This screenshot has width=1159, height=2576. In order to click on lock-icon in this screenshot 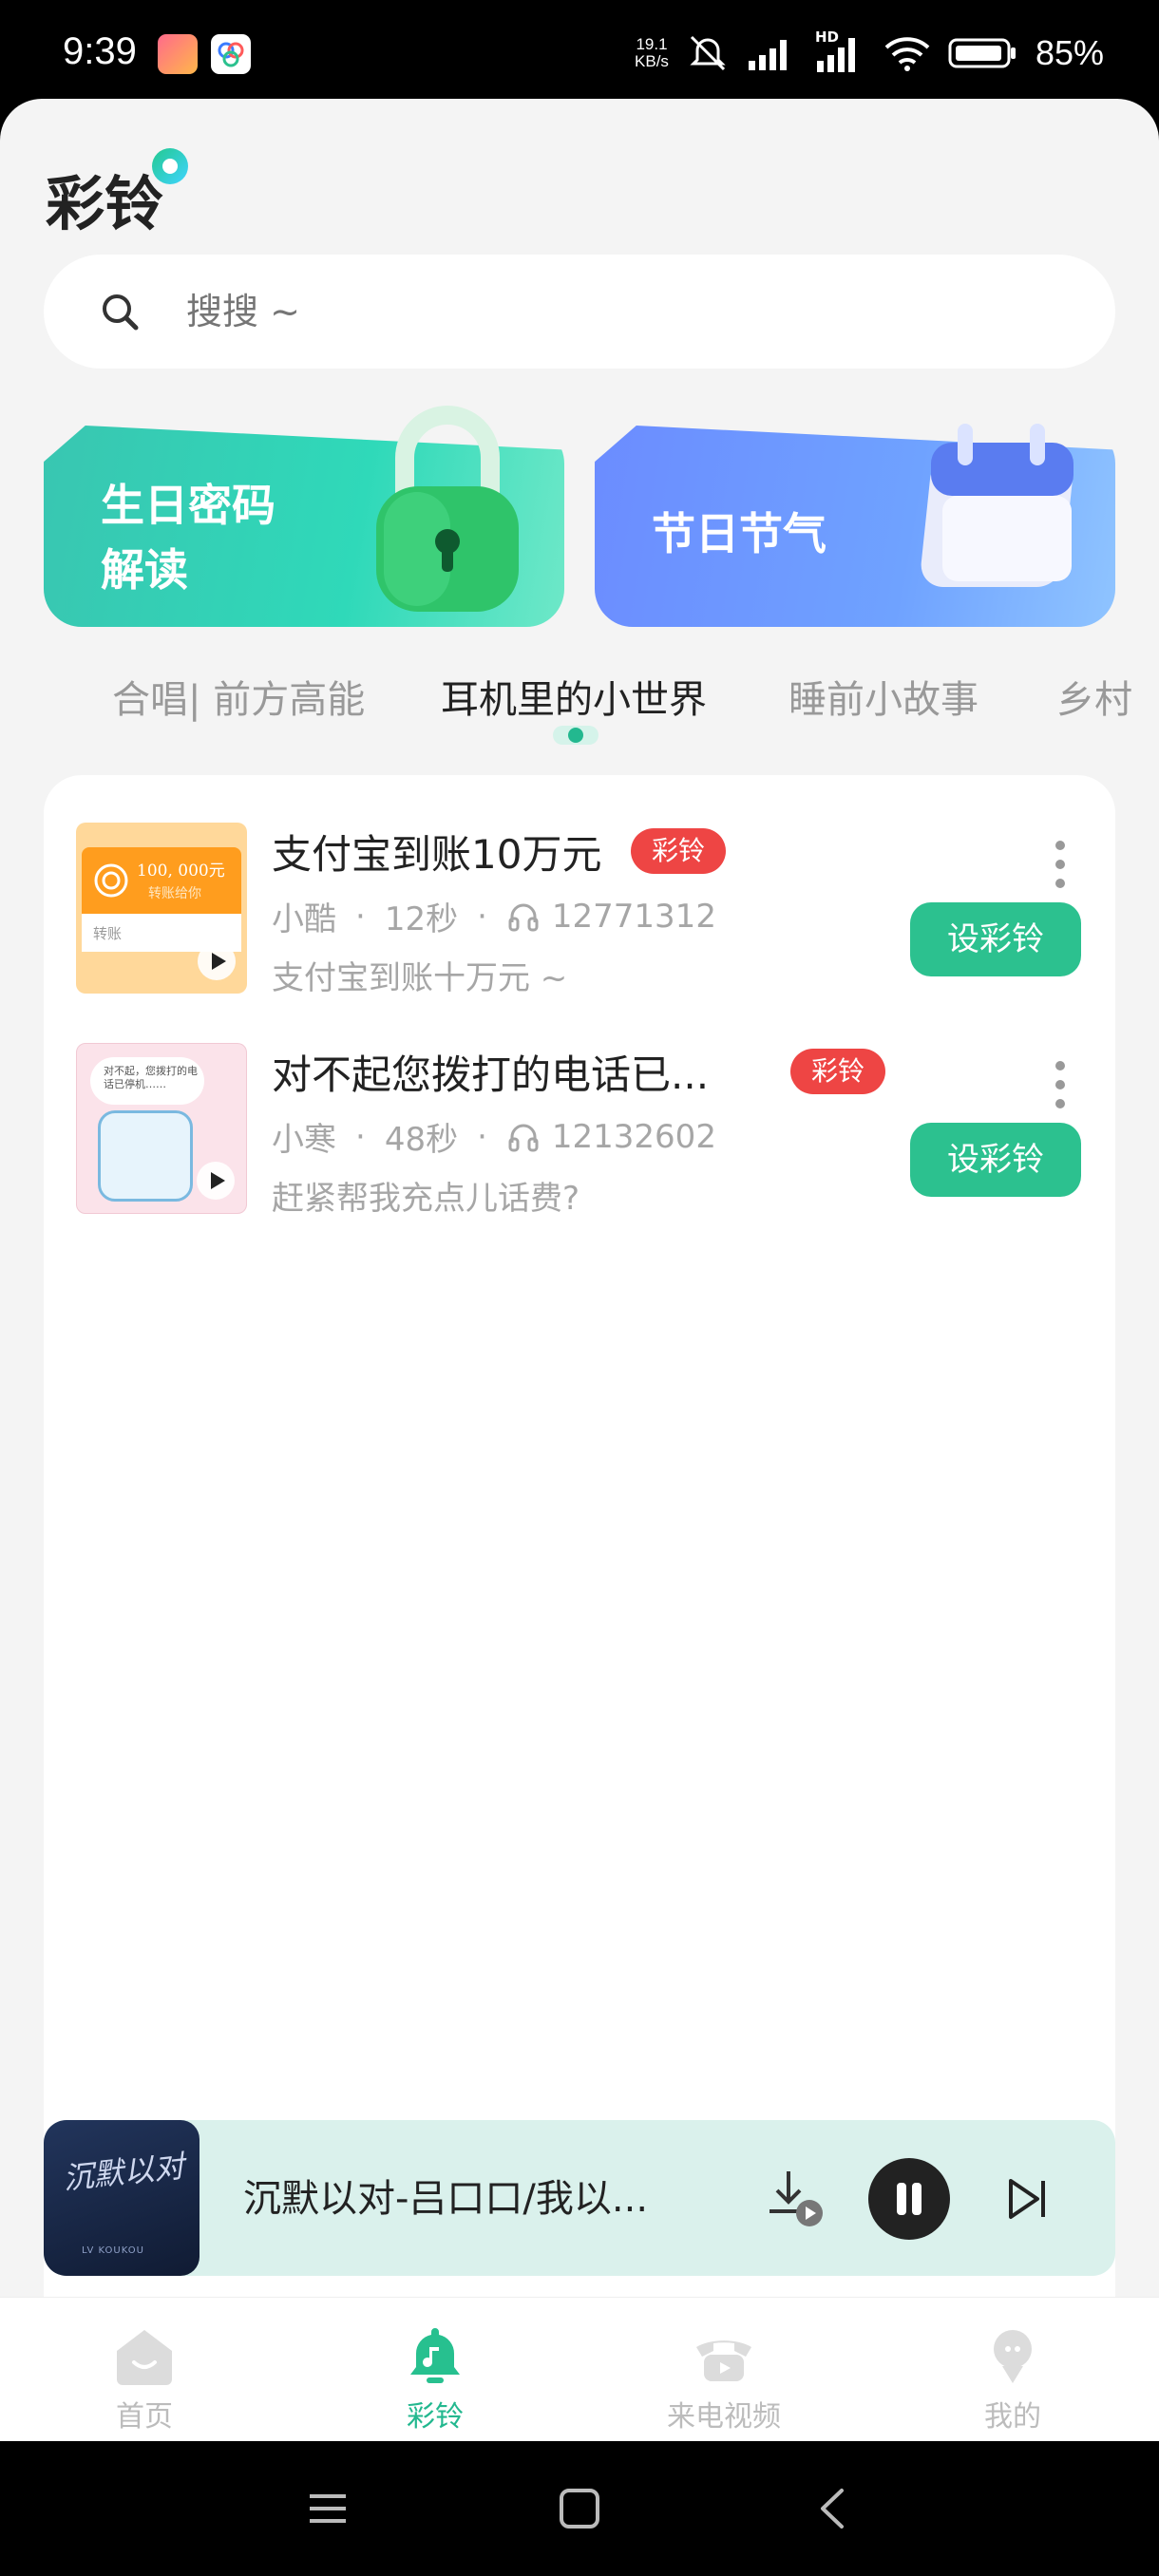, I will do `click(447, 509)`.